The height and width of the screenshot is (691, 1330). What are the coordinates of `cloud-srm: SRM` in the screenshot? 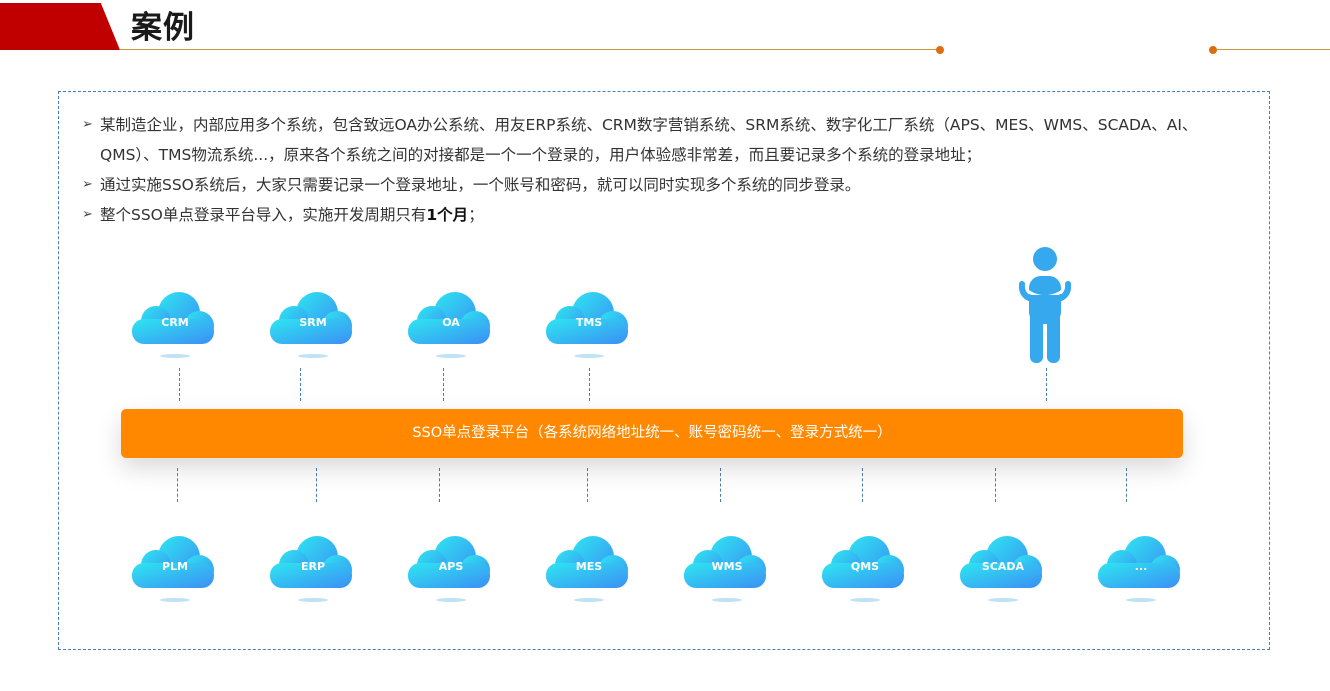 It's located at (313, 324).